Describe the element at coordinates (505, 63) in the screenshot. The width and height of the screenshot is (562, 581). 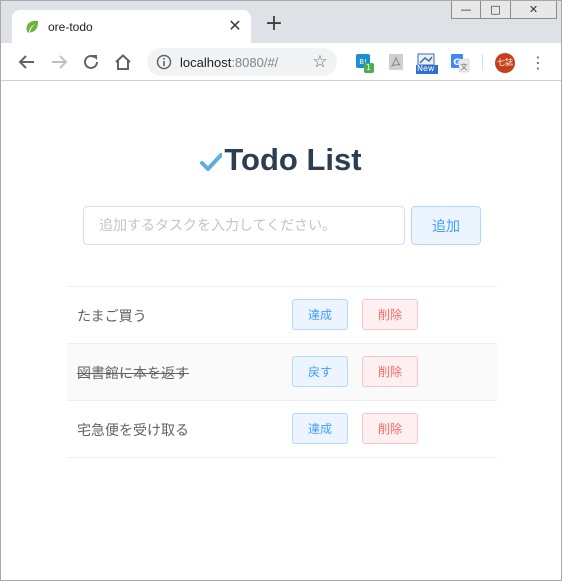
I see `profile-avatar: 七誌` at that location.